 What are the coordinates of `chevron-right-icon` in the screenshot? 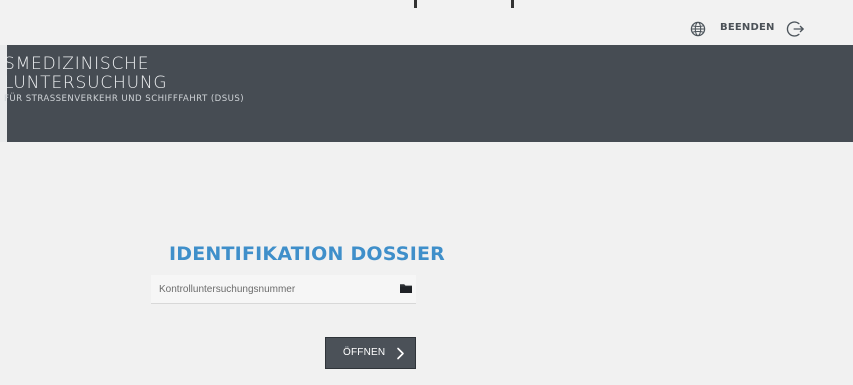 It's located at (400, 353).